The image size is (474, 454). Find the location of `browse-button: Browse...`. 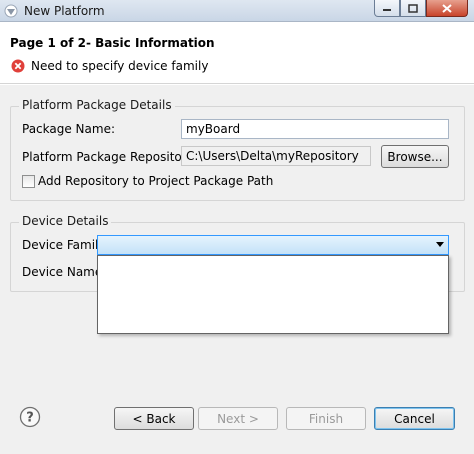

browse-button: Browse... is located at coordinates (415, 156).